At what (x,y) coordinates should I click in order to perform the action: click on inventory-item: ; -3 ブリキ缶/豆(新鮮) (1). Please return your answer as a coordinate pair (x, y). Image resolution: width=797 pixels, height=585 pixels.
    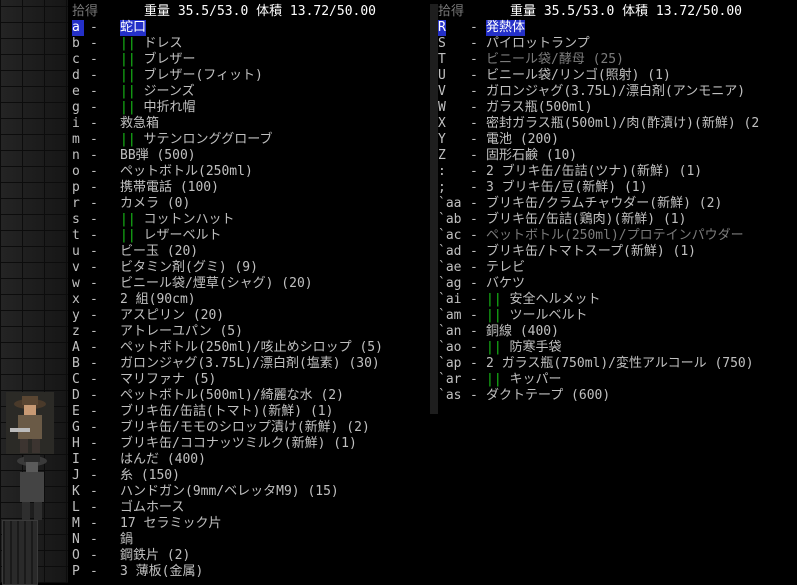
    Looking at the image, I should click on (617, 188).